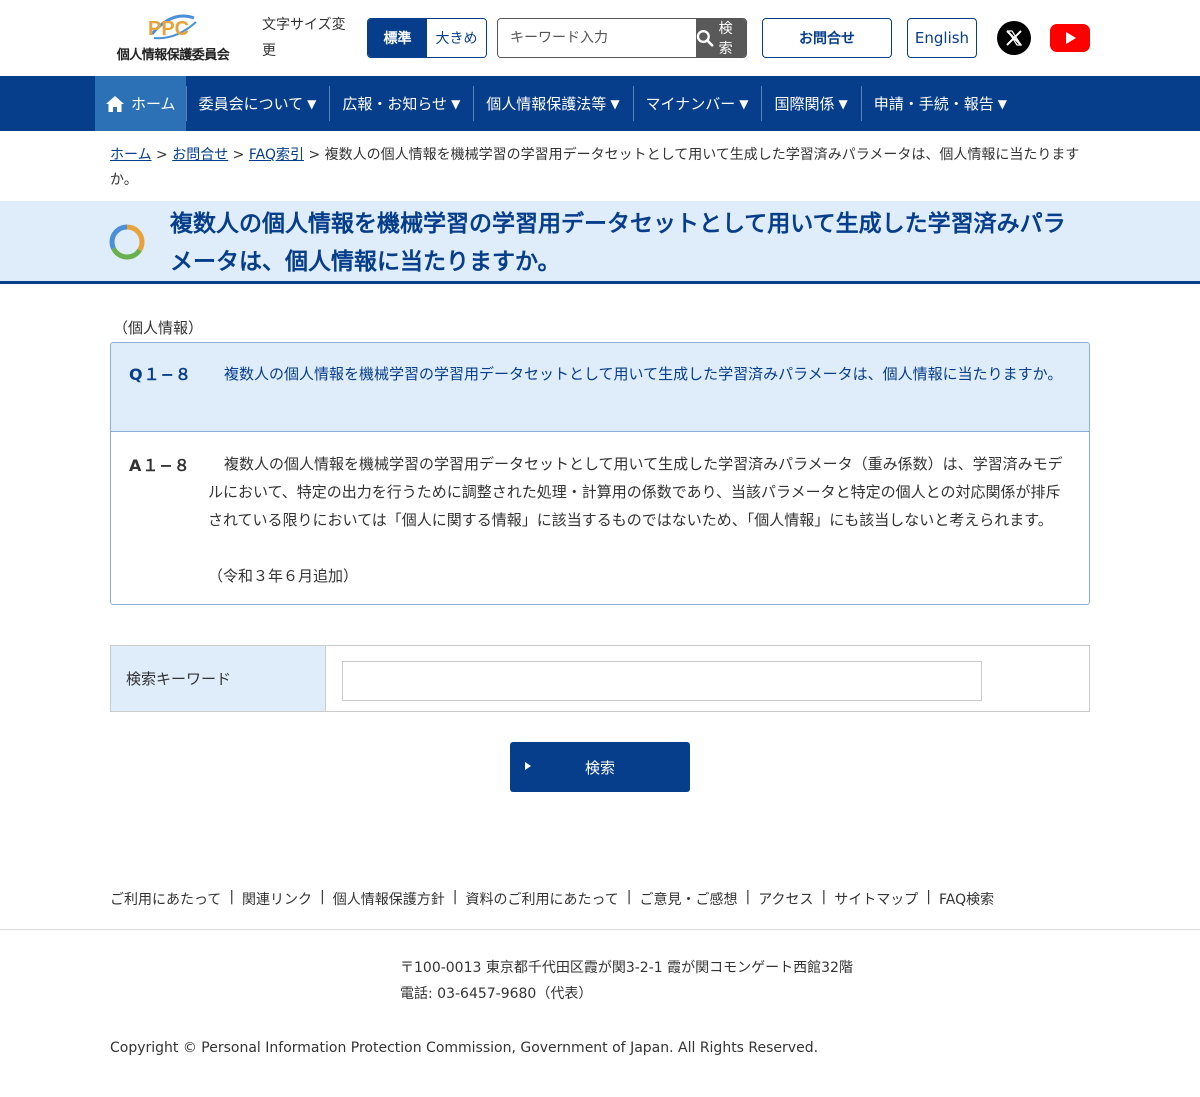 The image size is (1200, 1097). I want to click on nav-item-label: ホーム, so click(153, 104).